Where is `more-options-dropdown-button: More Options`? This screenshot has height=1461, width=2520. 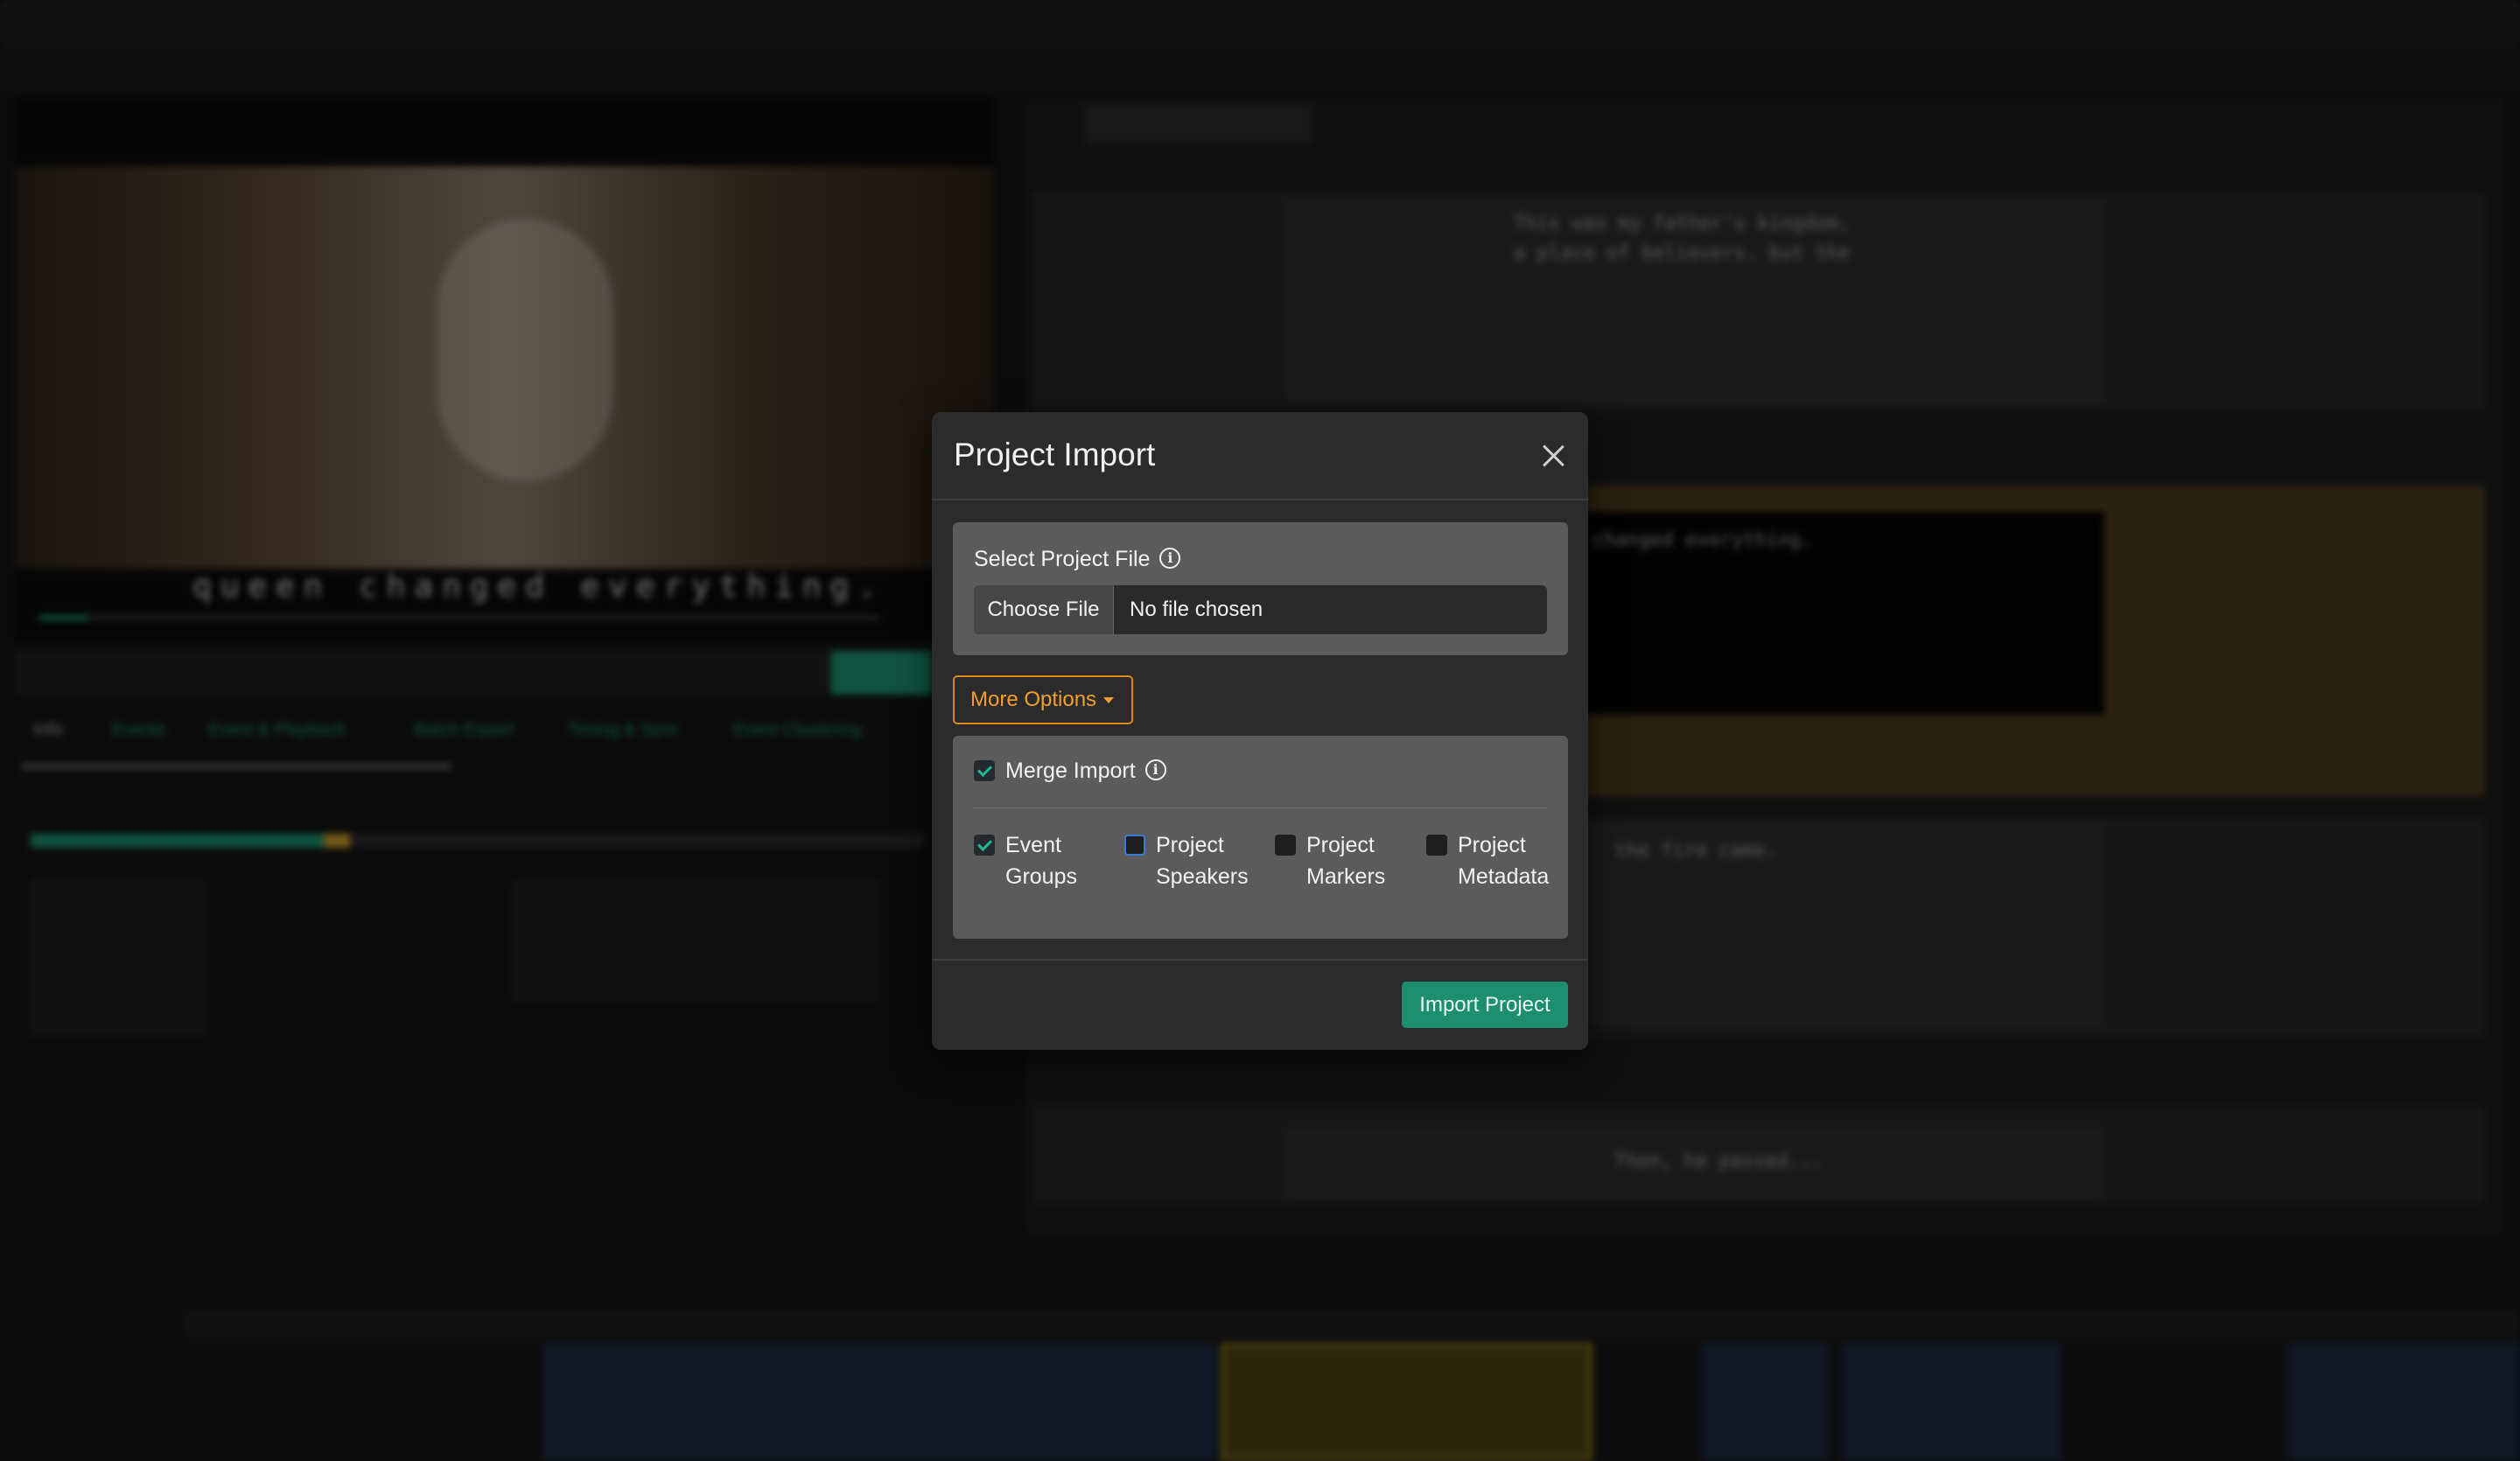 more-options-dropdown-button: More Options is located at coordinates (1043, 700).